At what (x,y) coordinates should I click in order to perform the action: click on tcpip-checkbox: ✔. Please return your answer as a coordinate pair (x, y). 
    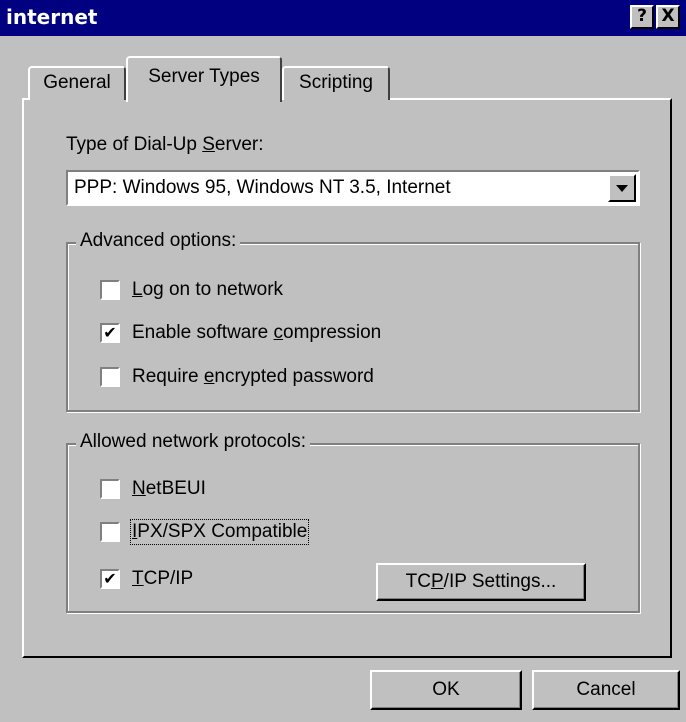
    Looking at the image, I should click on (110, 579).